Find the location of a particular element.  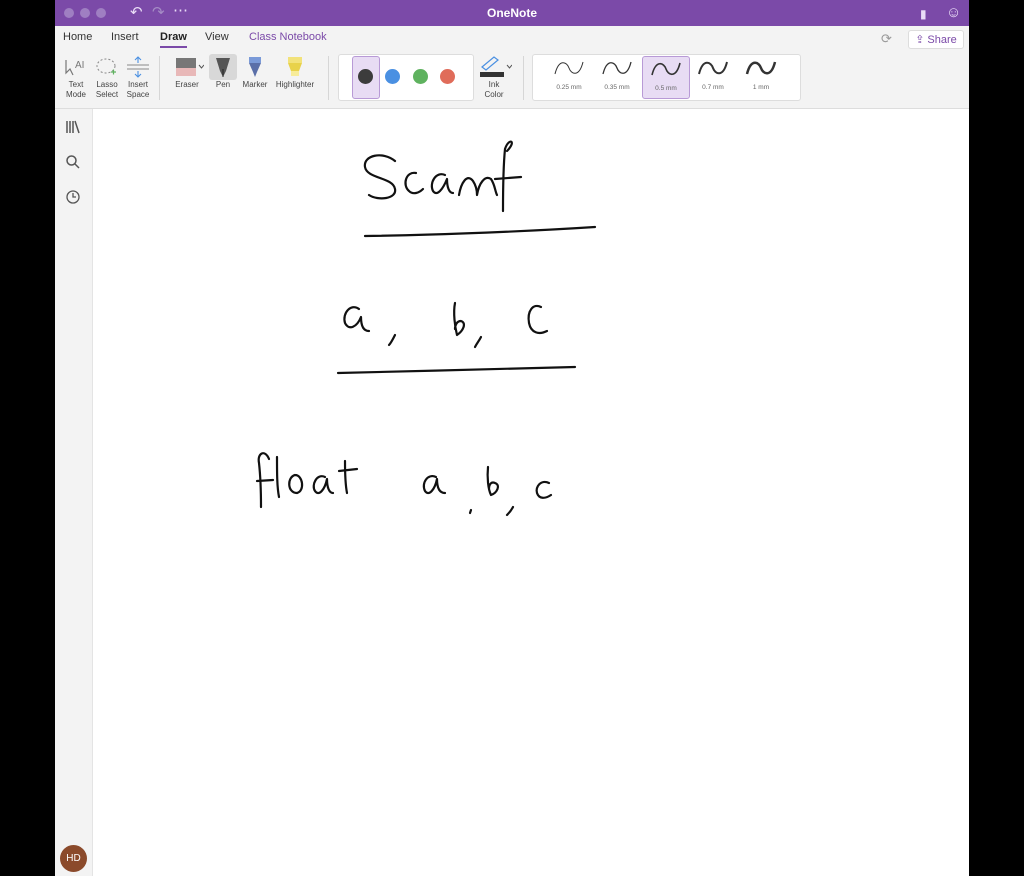

text-mode-icon: AI is located at coordinates (76, 67).